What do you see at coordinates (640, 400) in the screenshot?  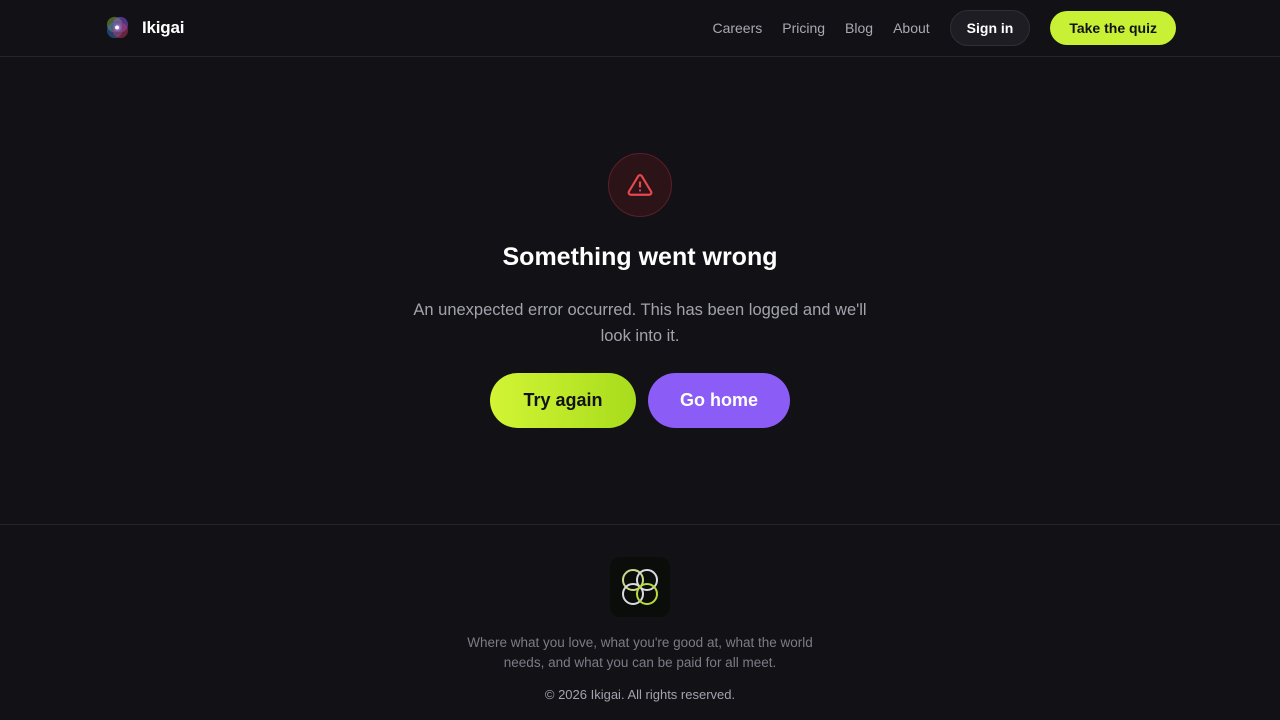 I see `error-actions: Try again Go home` at bounding box center [640, 400].